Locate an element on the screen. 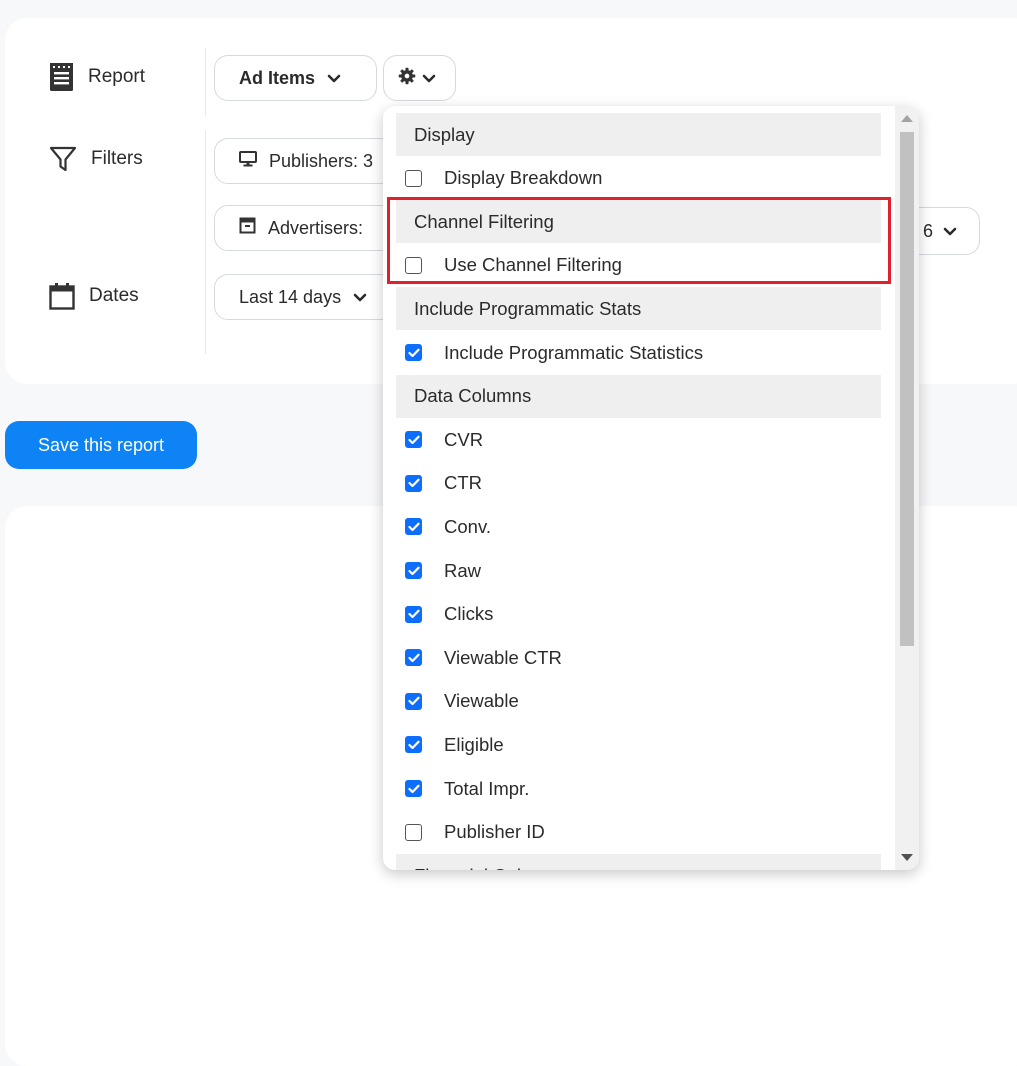  archive-icon is located at coordinates (247, 228).